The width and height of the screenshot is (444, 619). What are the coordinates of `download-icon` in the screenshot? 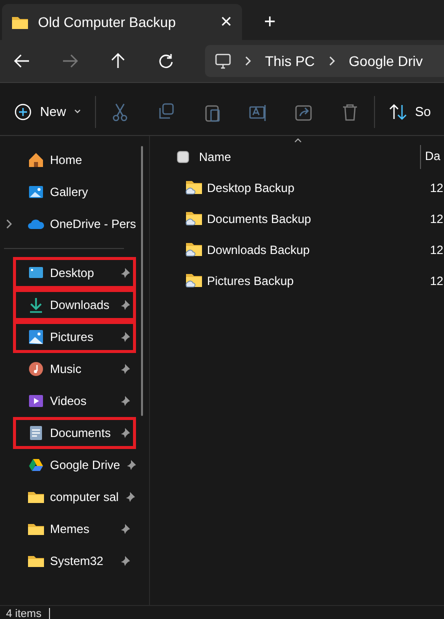 It's located at (36, 305).